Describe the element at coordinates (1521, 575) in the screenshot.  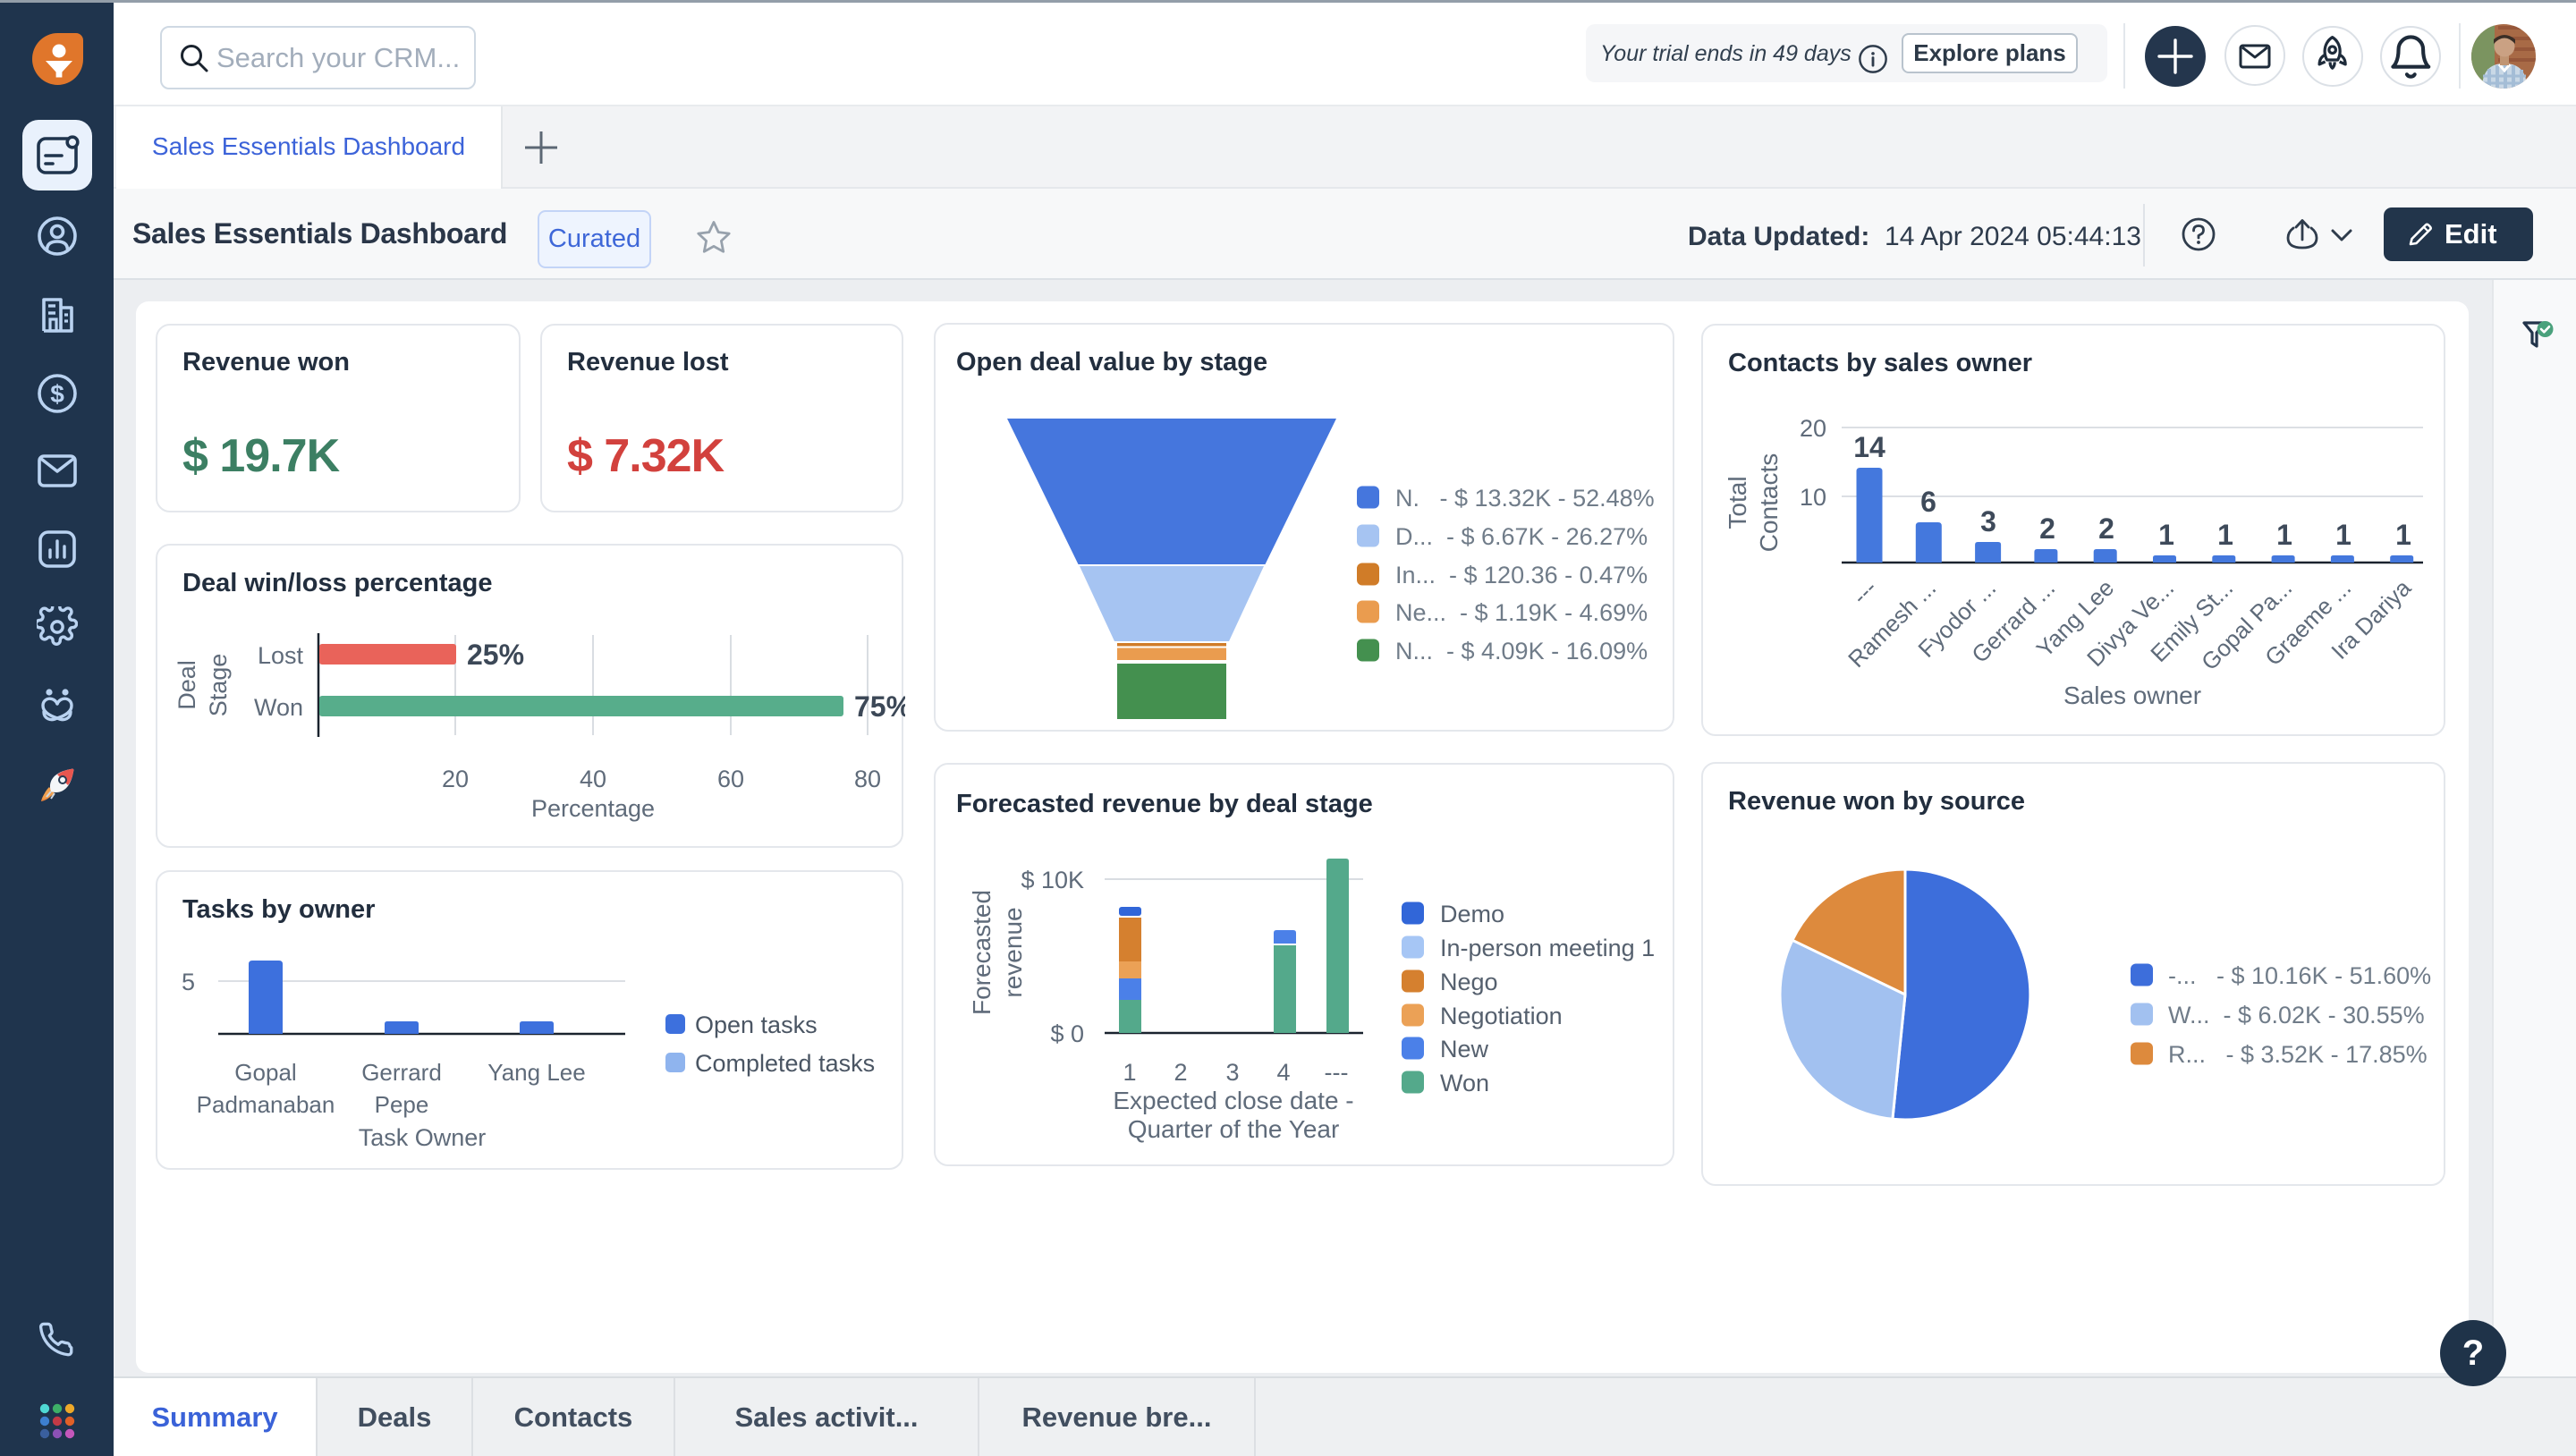
I see `svg-text: In... - $ 120.36 - 0.47%` at that location.